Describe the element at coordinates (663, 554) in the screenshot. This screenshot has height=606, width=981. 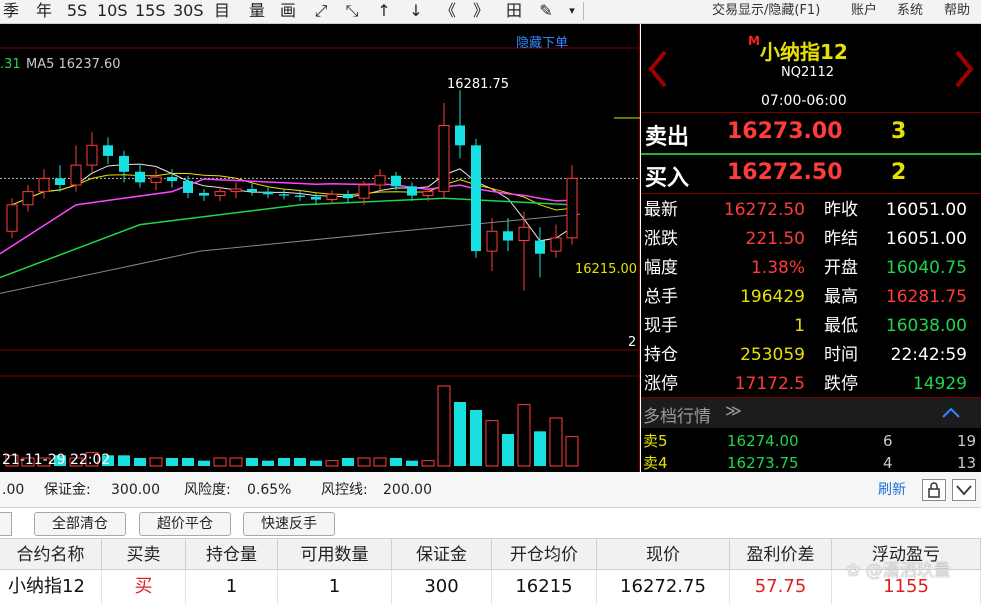
I see `column-header: 现价` at that location.